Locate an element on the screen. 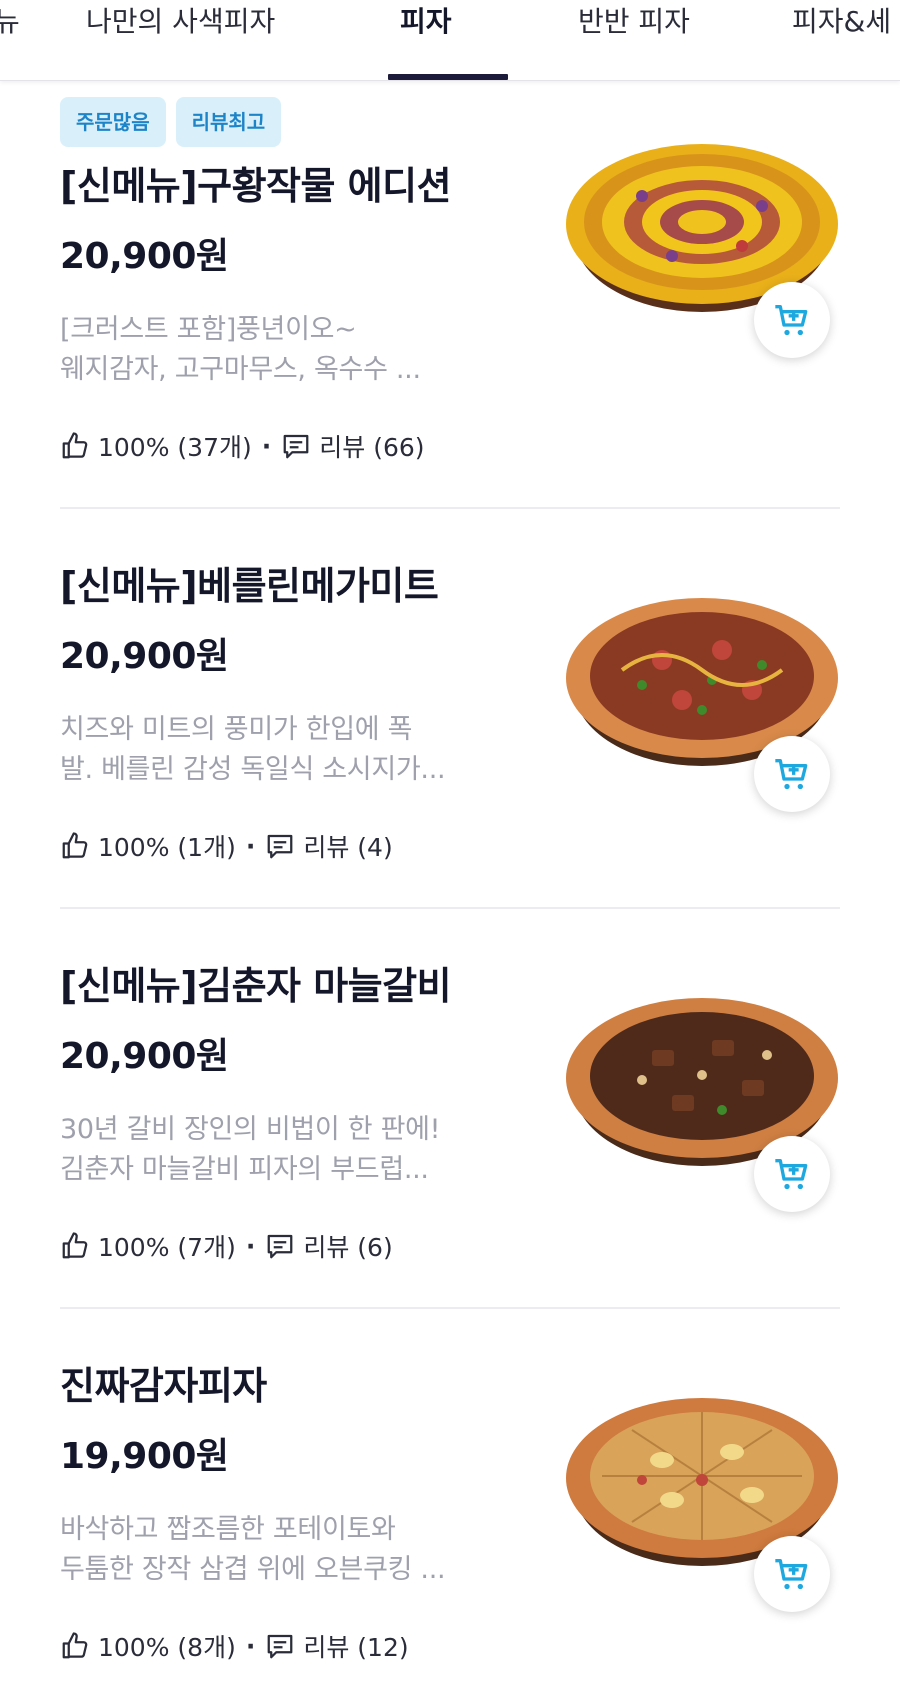  active-tab-indicator is located at coordinates (448, 77).